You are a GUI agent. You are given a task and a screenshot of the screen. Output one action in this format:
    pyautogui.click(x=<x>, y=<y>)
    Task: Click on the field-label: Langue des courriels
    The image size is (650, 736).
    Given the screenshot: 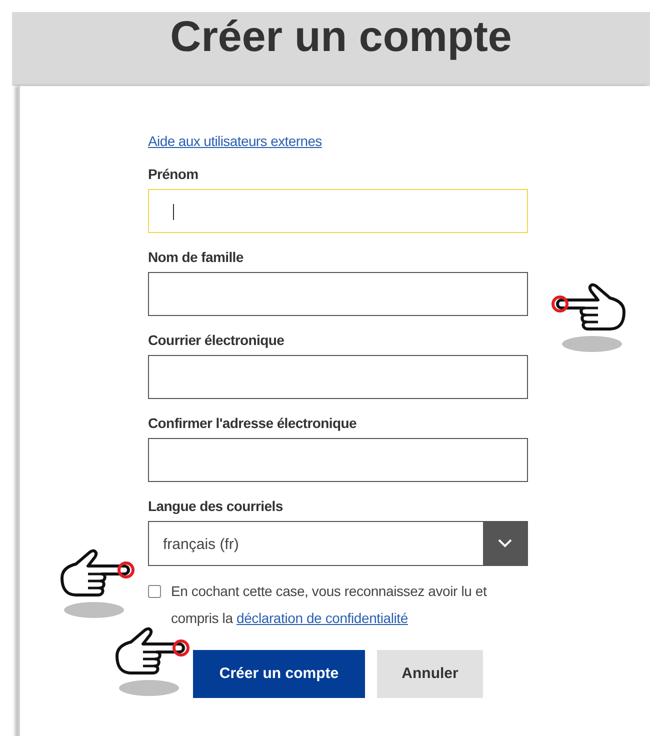 What is the action you would take?
    pyautogui.click(x=216, y=506)
    